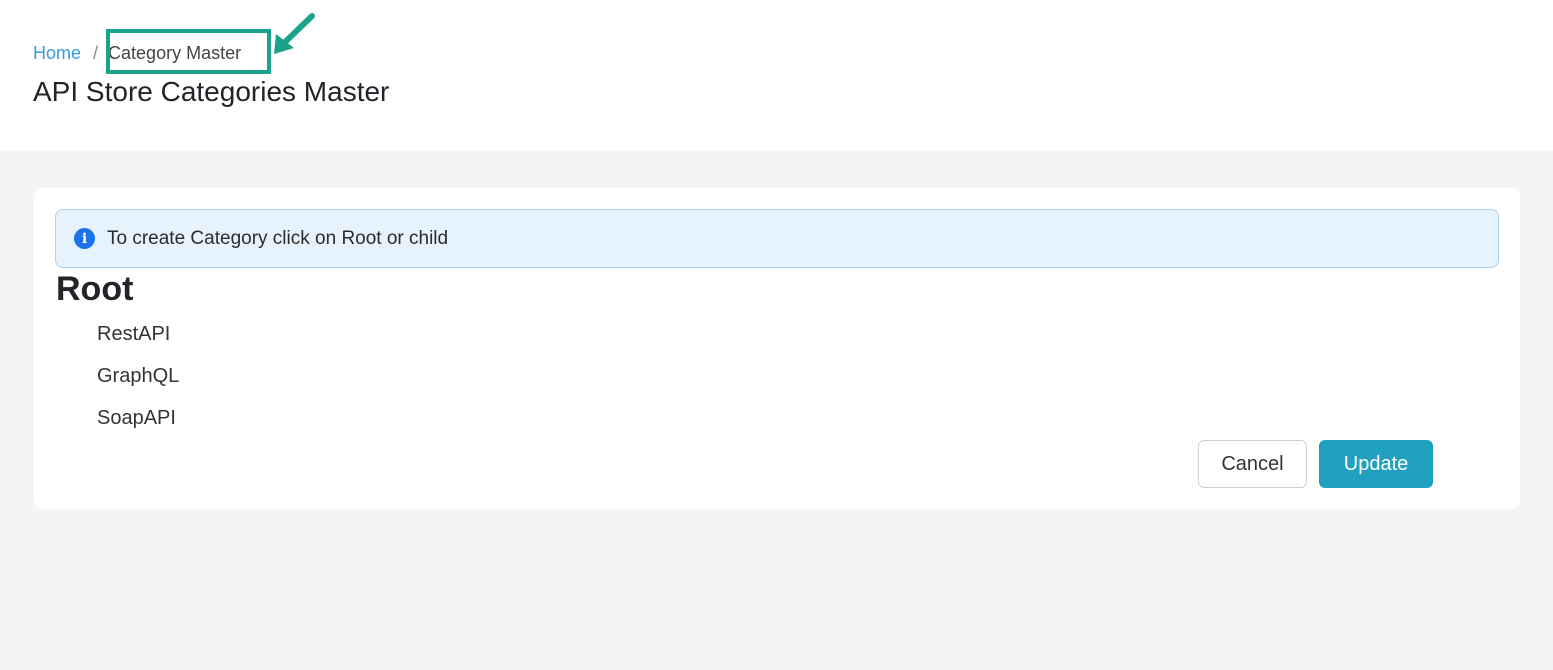  Describe the element at coordinates (1252, 464) in the screenshot. I see `cancel-button: Cancel` at that location.